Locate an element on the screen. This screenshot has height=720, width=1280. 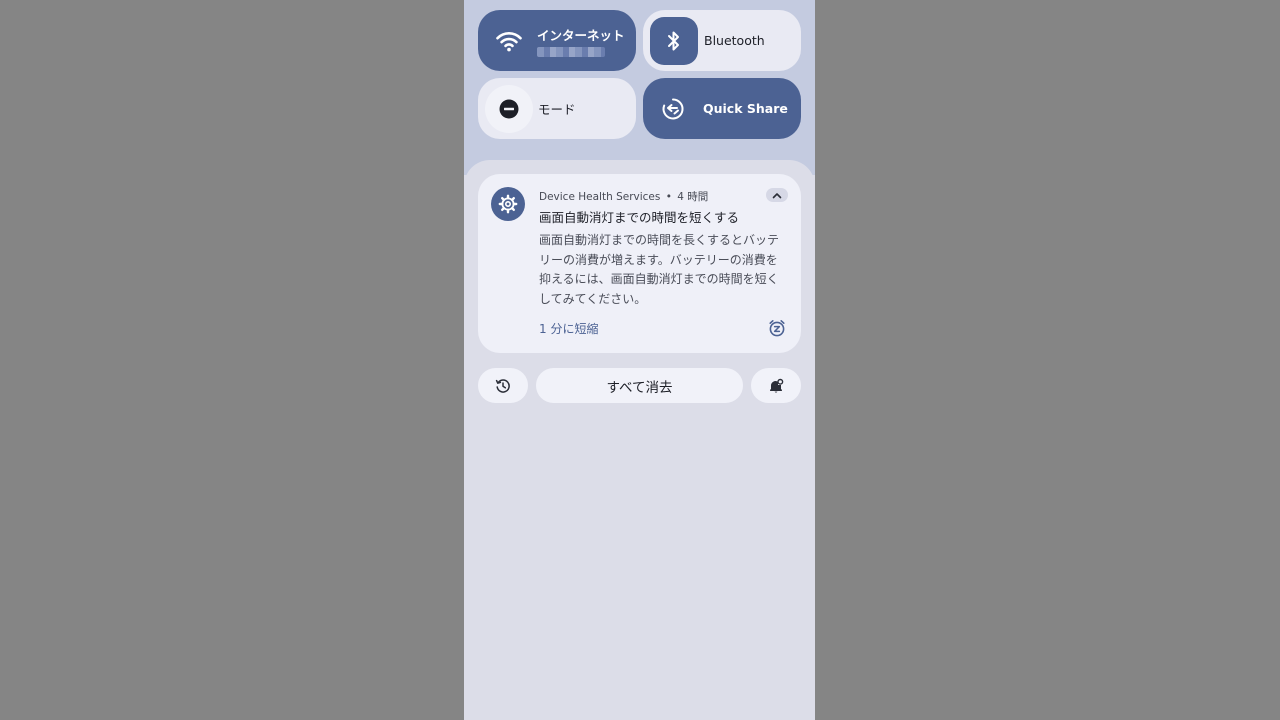
bluetooth-tile-label: Bluetooth is located at coordinates (734, 40).